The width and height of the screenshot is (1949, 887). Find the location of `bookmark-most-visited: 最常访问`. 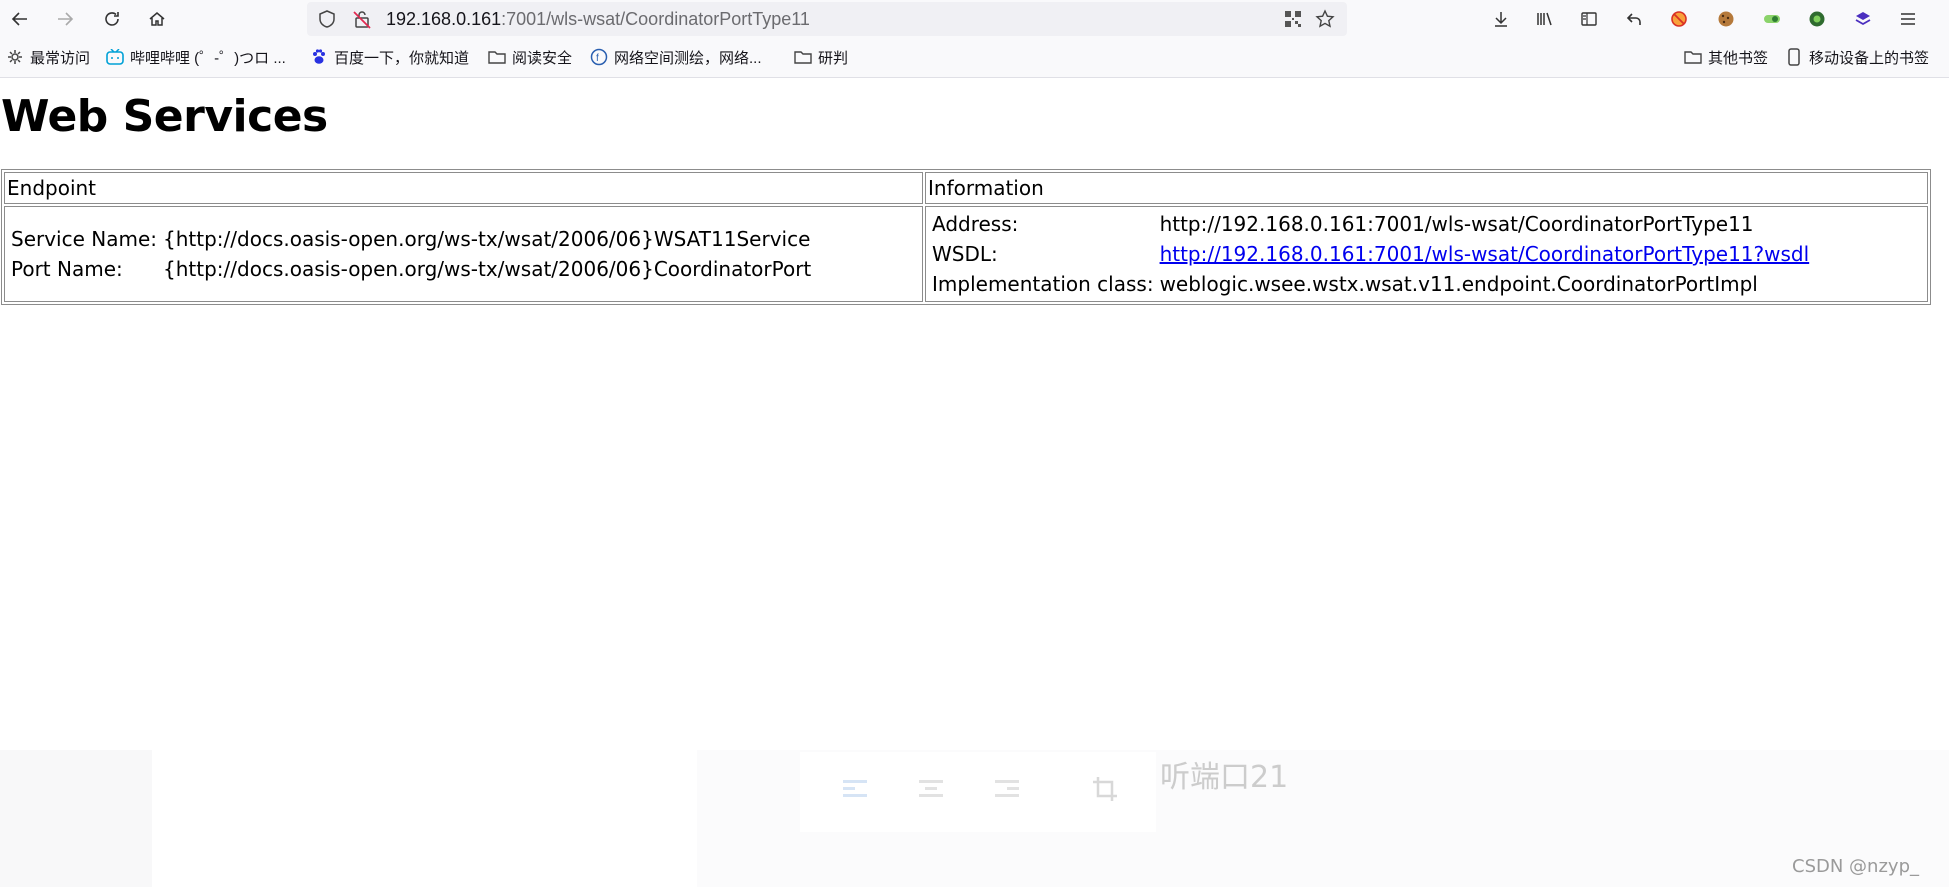

bookmark-most-visited: 最常访问 is located at coordinates (48, 57).